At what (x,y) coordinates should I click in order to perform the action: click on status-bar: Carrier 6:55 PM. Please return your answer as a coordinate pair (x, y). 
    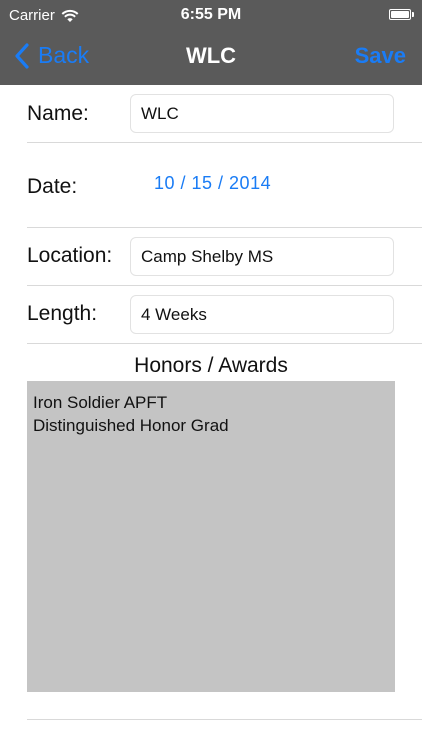
    Looking at the image, I should click on (211, 15).